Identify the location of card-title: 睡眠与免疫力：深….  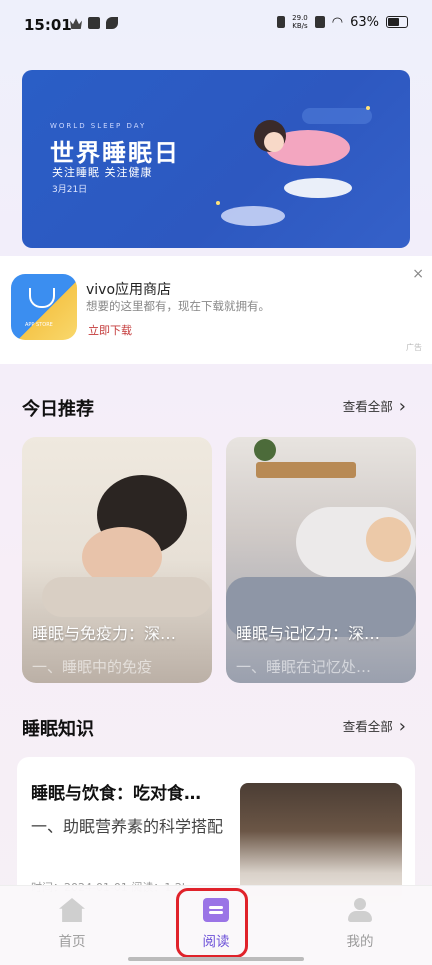
(104, 633).